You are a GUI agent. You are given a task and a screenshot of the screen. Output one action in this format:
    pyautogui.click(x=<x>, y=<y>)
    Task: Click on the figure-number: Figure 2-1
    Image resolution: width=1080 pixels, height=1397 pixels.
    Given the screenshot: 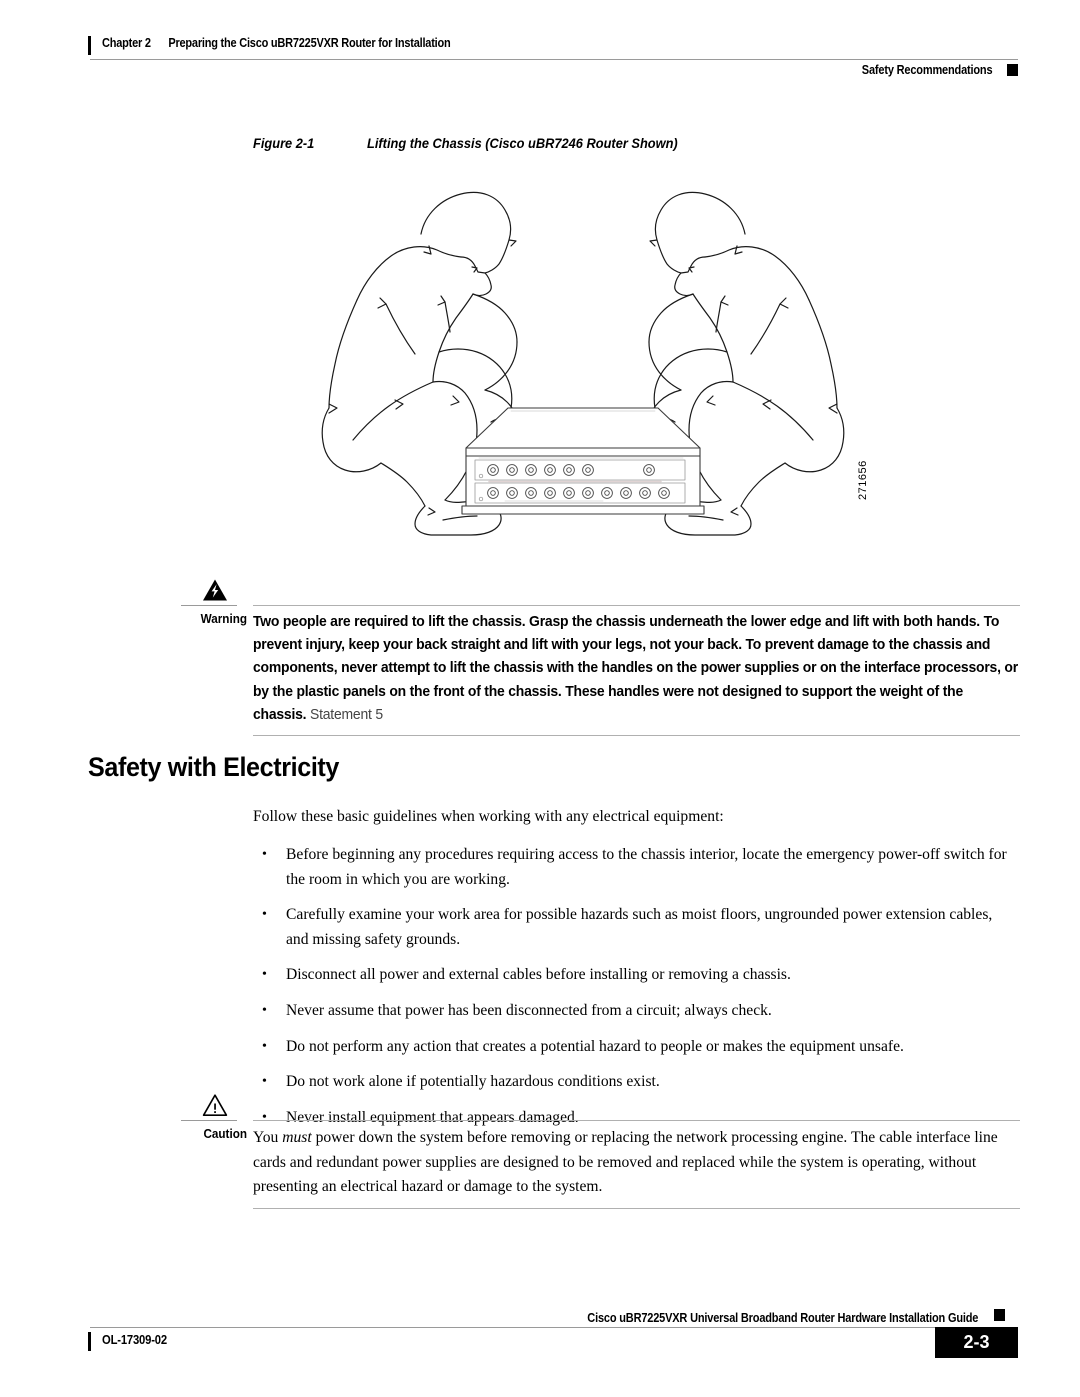 What is the action you would take?
    pyautogui.click(x=284, y=143)
    